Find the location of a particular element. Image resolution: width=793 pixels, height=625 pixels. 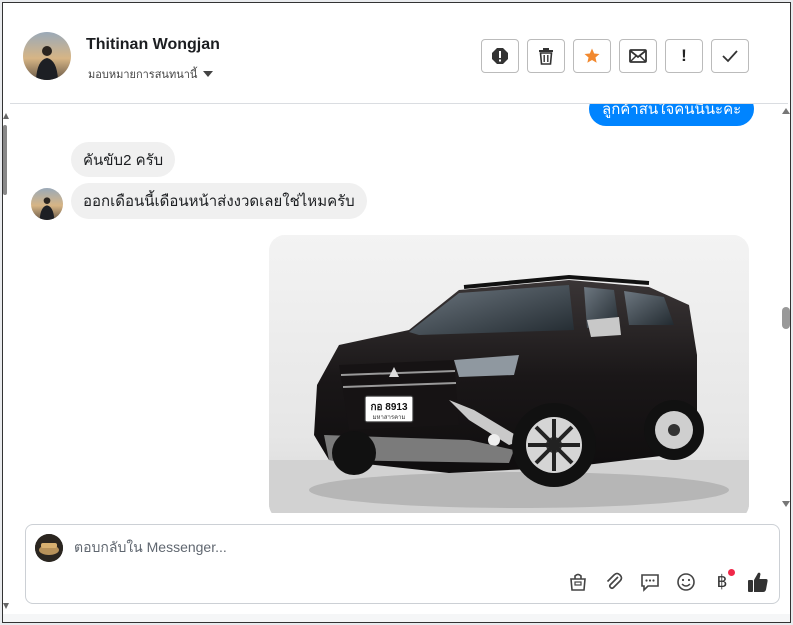

spam-button: ! is located at coordinates (684, 56).